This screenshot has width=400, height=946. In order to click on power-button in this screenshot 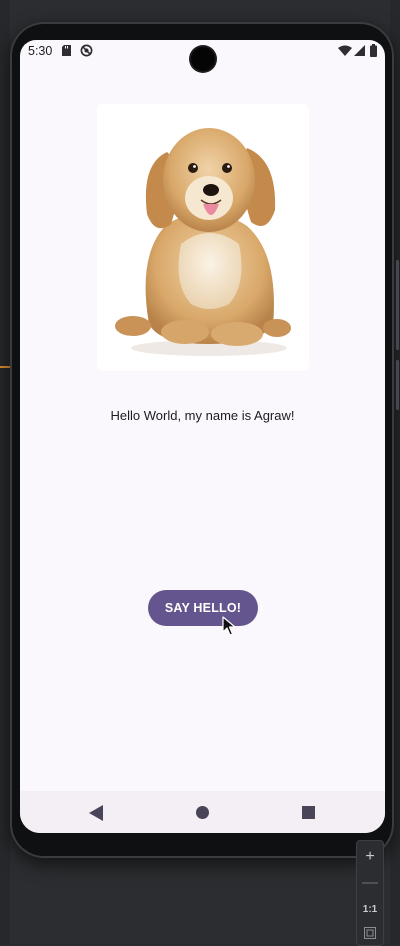, I will do `click(397, 305)`.